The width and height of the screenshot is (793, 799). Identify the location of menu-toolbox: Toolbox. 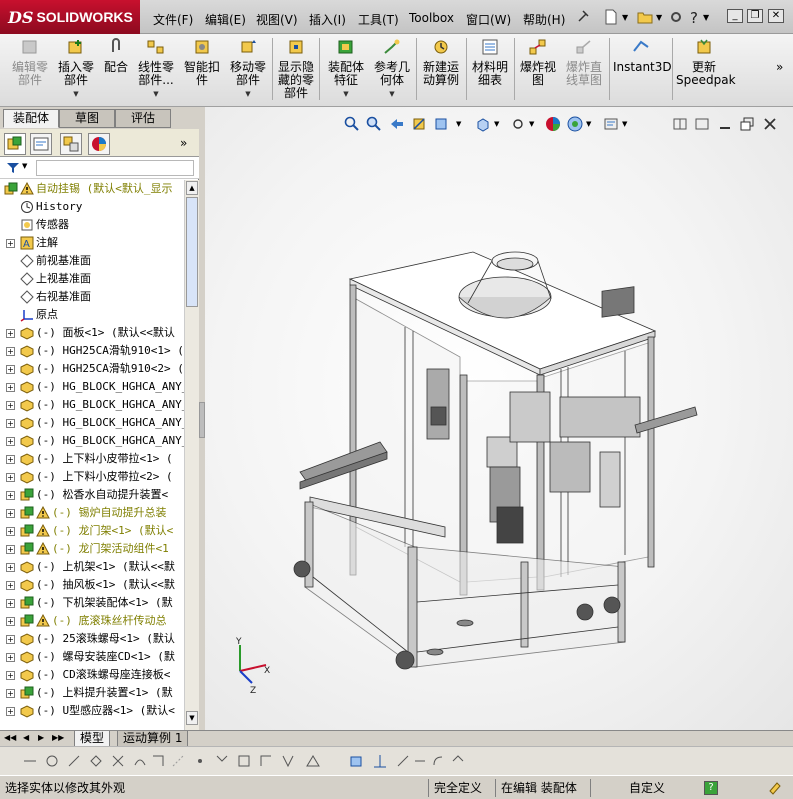
(431, 18).